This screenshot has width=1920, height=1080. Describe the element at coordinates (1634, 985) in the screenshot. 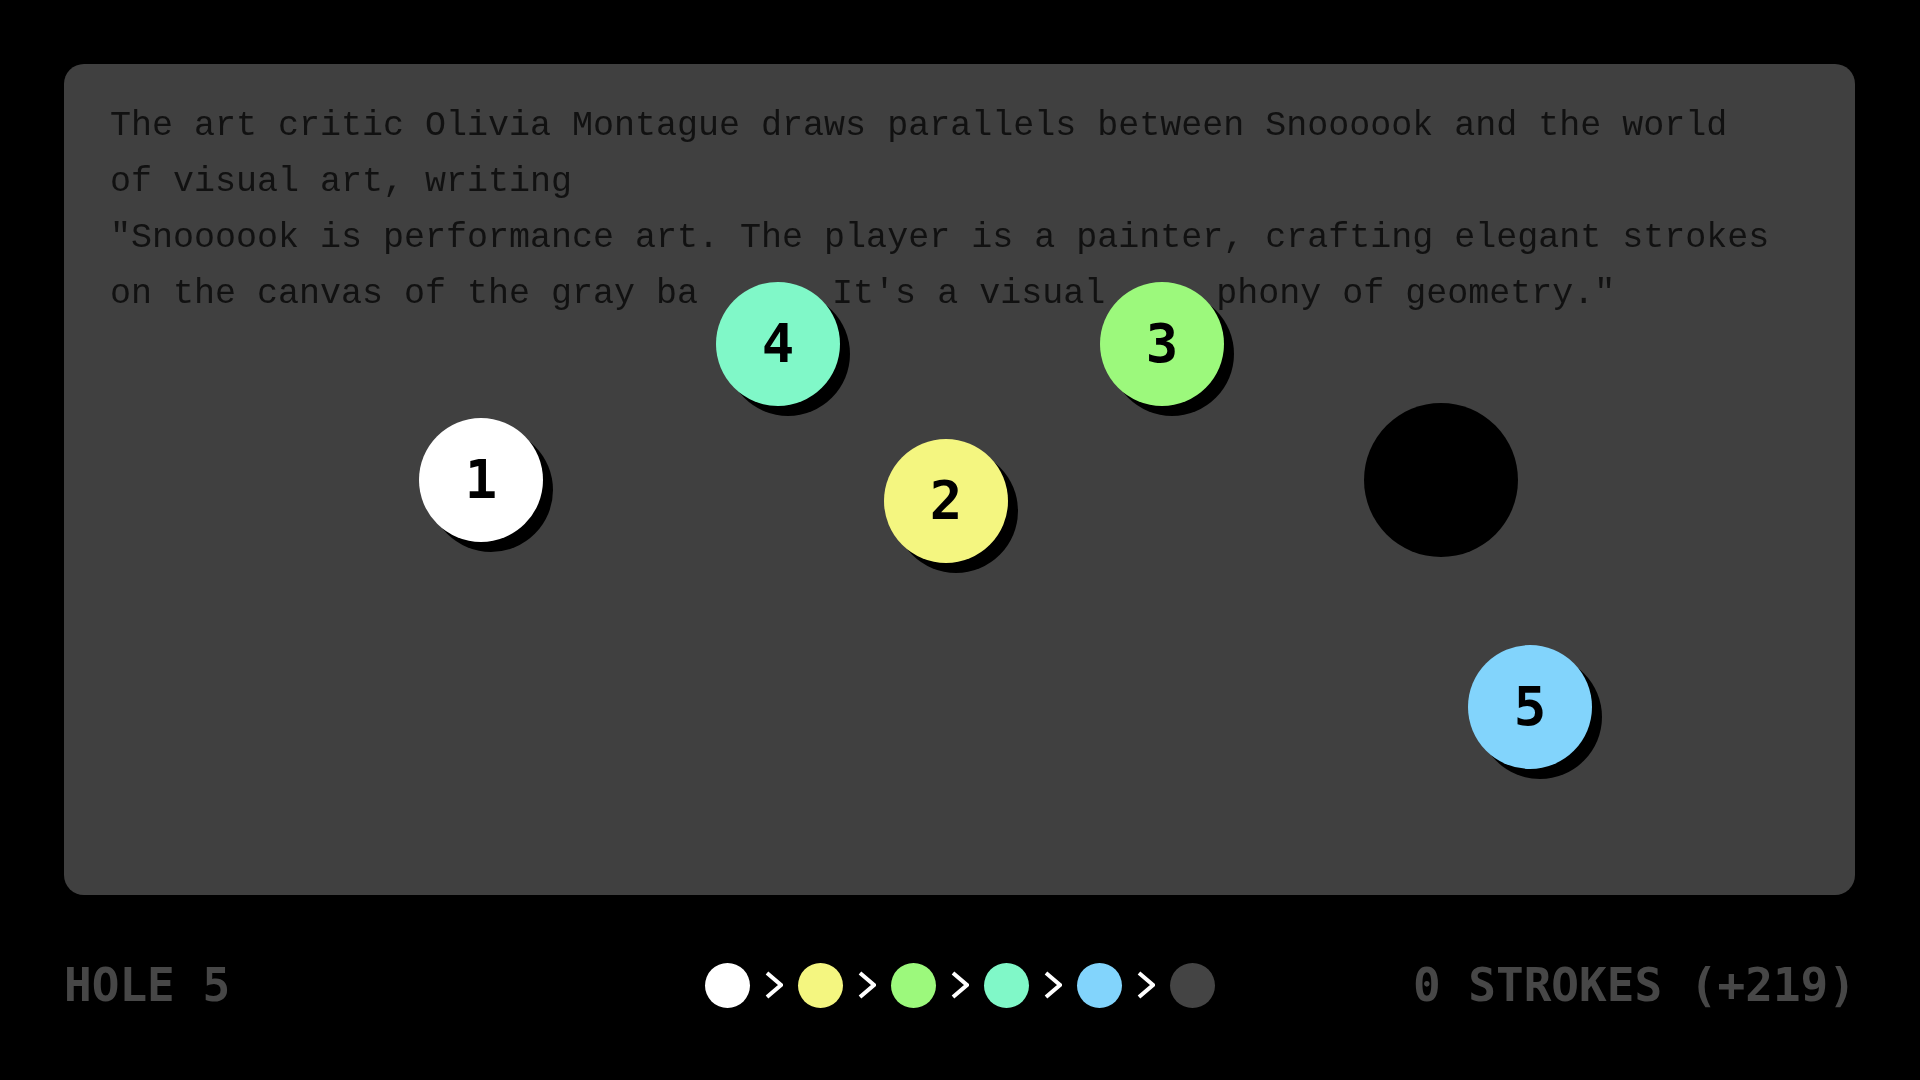

I see `strokes-count: 0 STROKES (+219)` at that location.